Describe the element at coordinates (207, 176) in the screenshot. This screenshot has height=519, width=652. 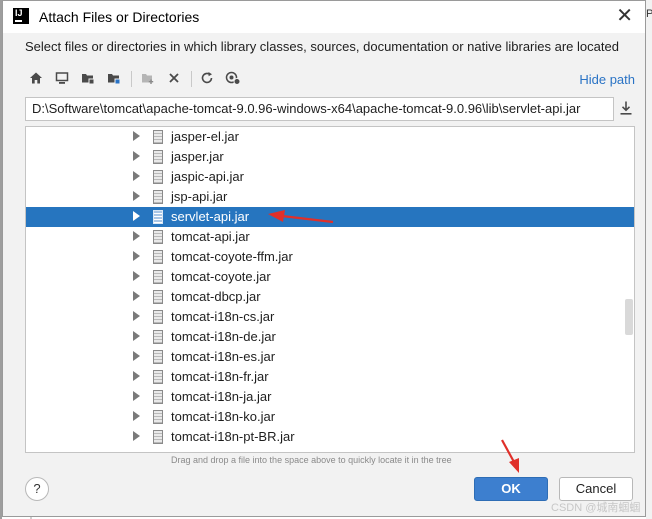
I see `file-name: jaspic-api.jar` at that location.